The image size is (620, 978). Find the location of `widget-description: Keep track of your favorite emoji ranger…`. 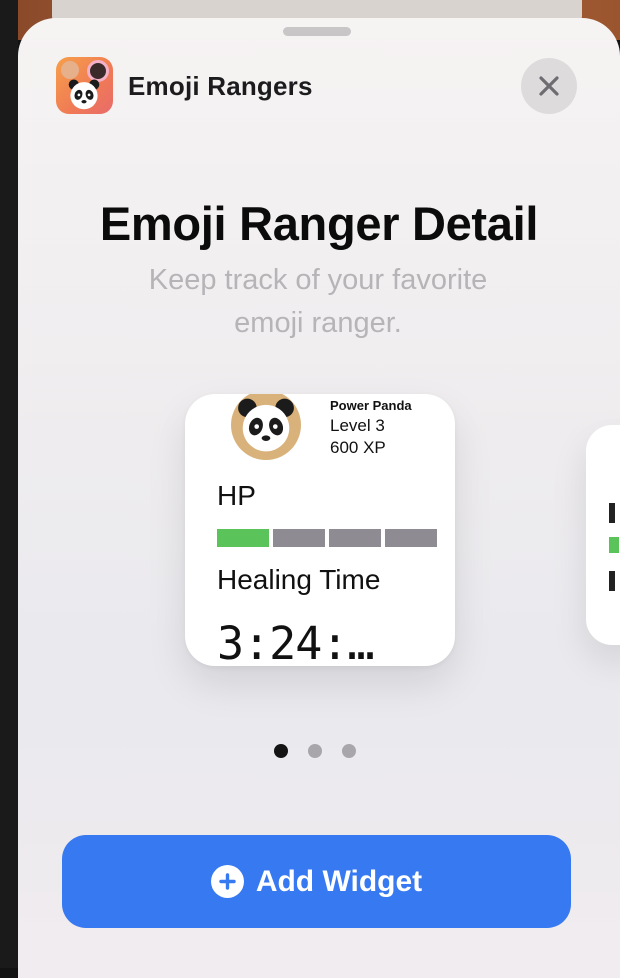

widget-description: Keep track of your favorite emoji ranger… is located at coordinates (318, 302).